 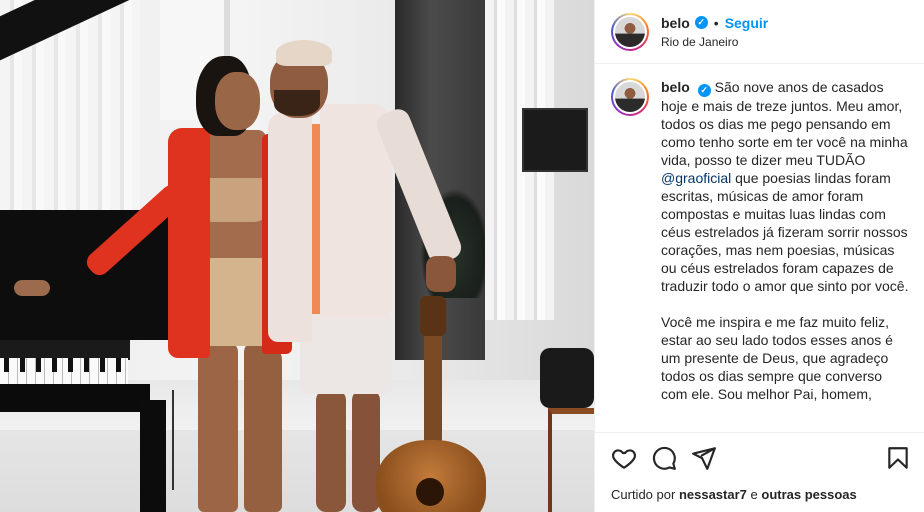 What do you see at coordinates (675, 23) in the screenshot?
I see `author-username: belo` at bounding box center [675, 23].